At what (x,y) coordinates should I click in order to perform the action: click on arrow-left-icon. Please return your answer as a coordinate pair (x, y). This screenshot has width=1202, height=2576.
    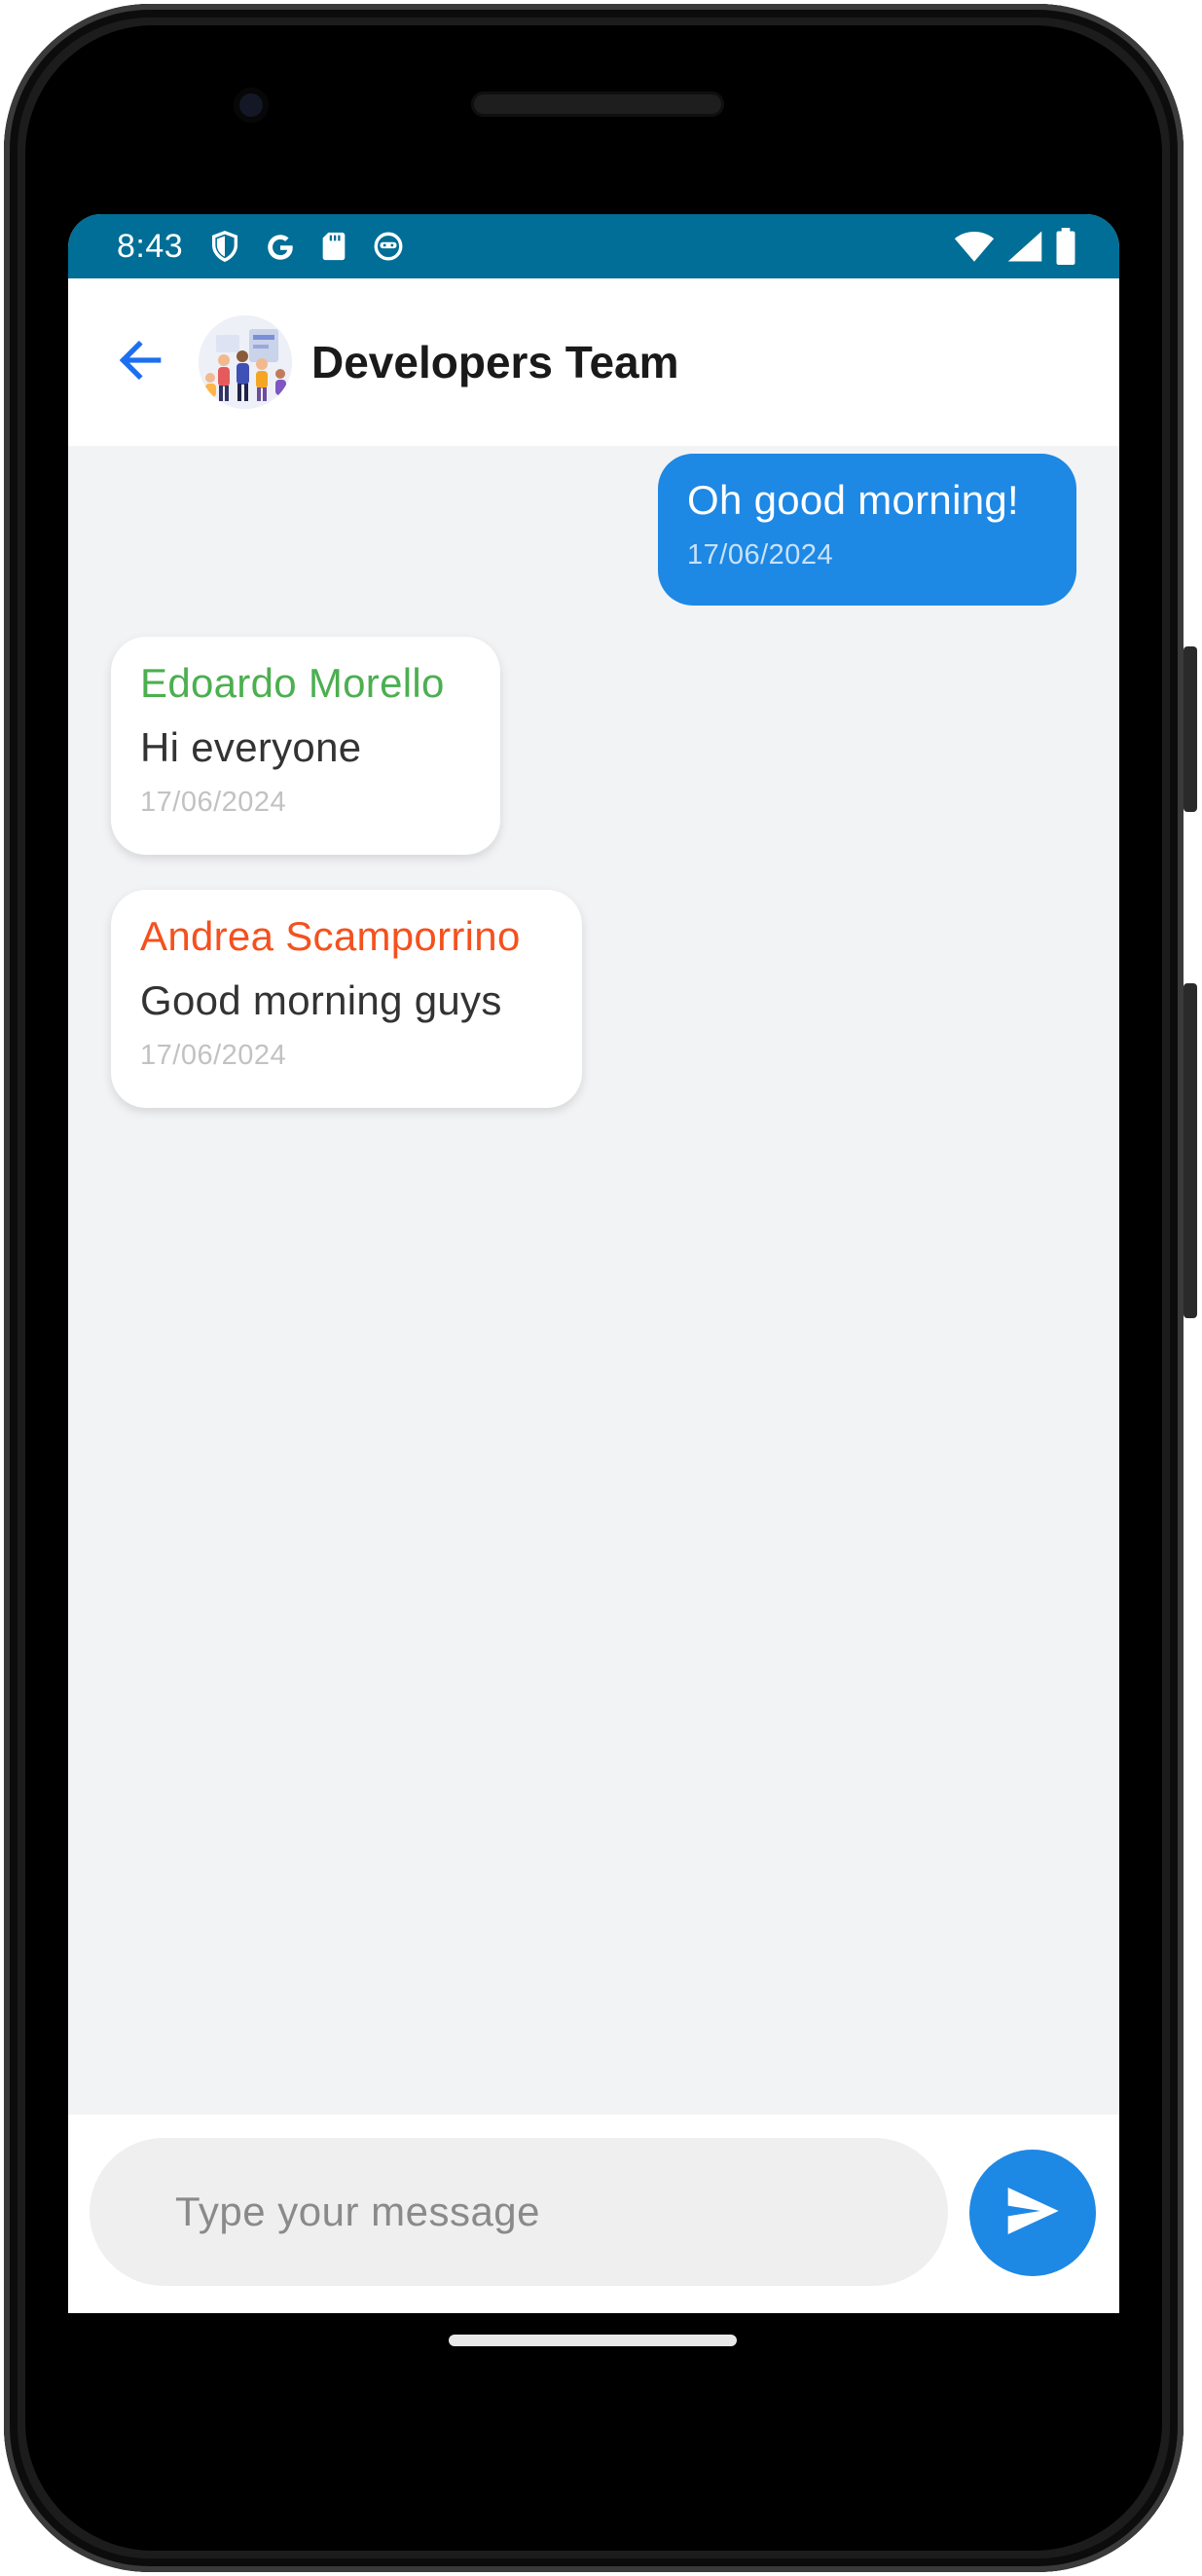
    Looking at the image, I should click on (140, 362).